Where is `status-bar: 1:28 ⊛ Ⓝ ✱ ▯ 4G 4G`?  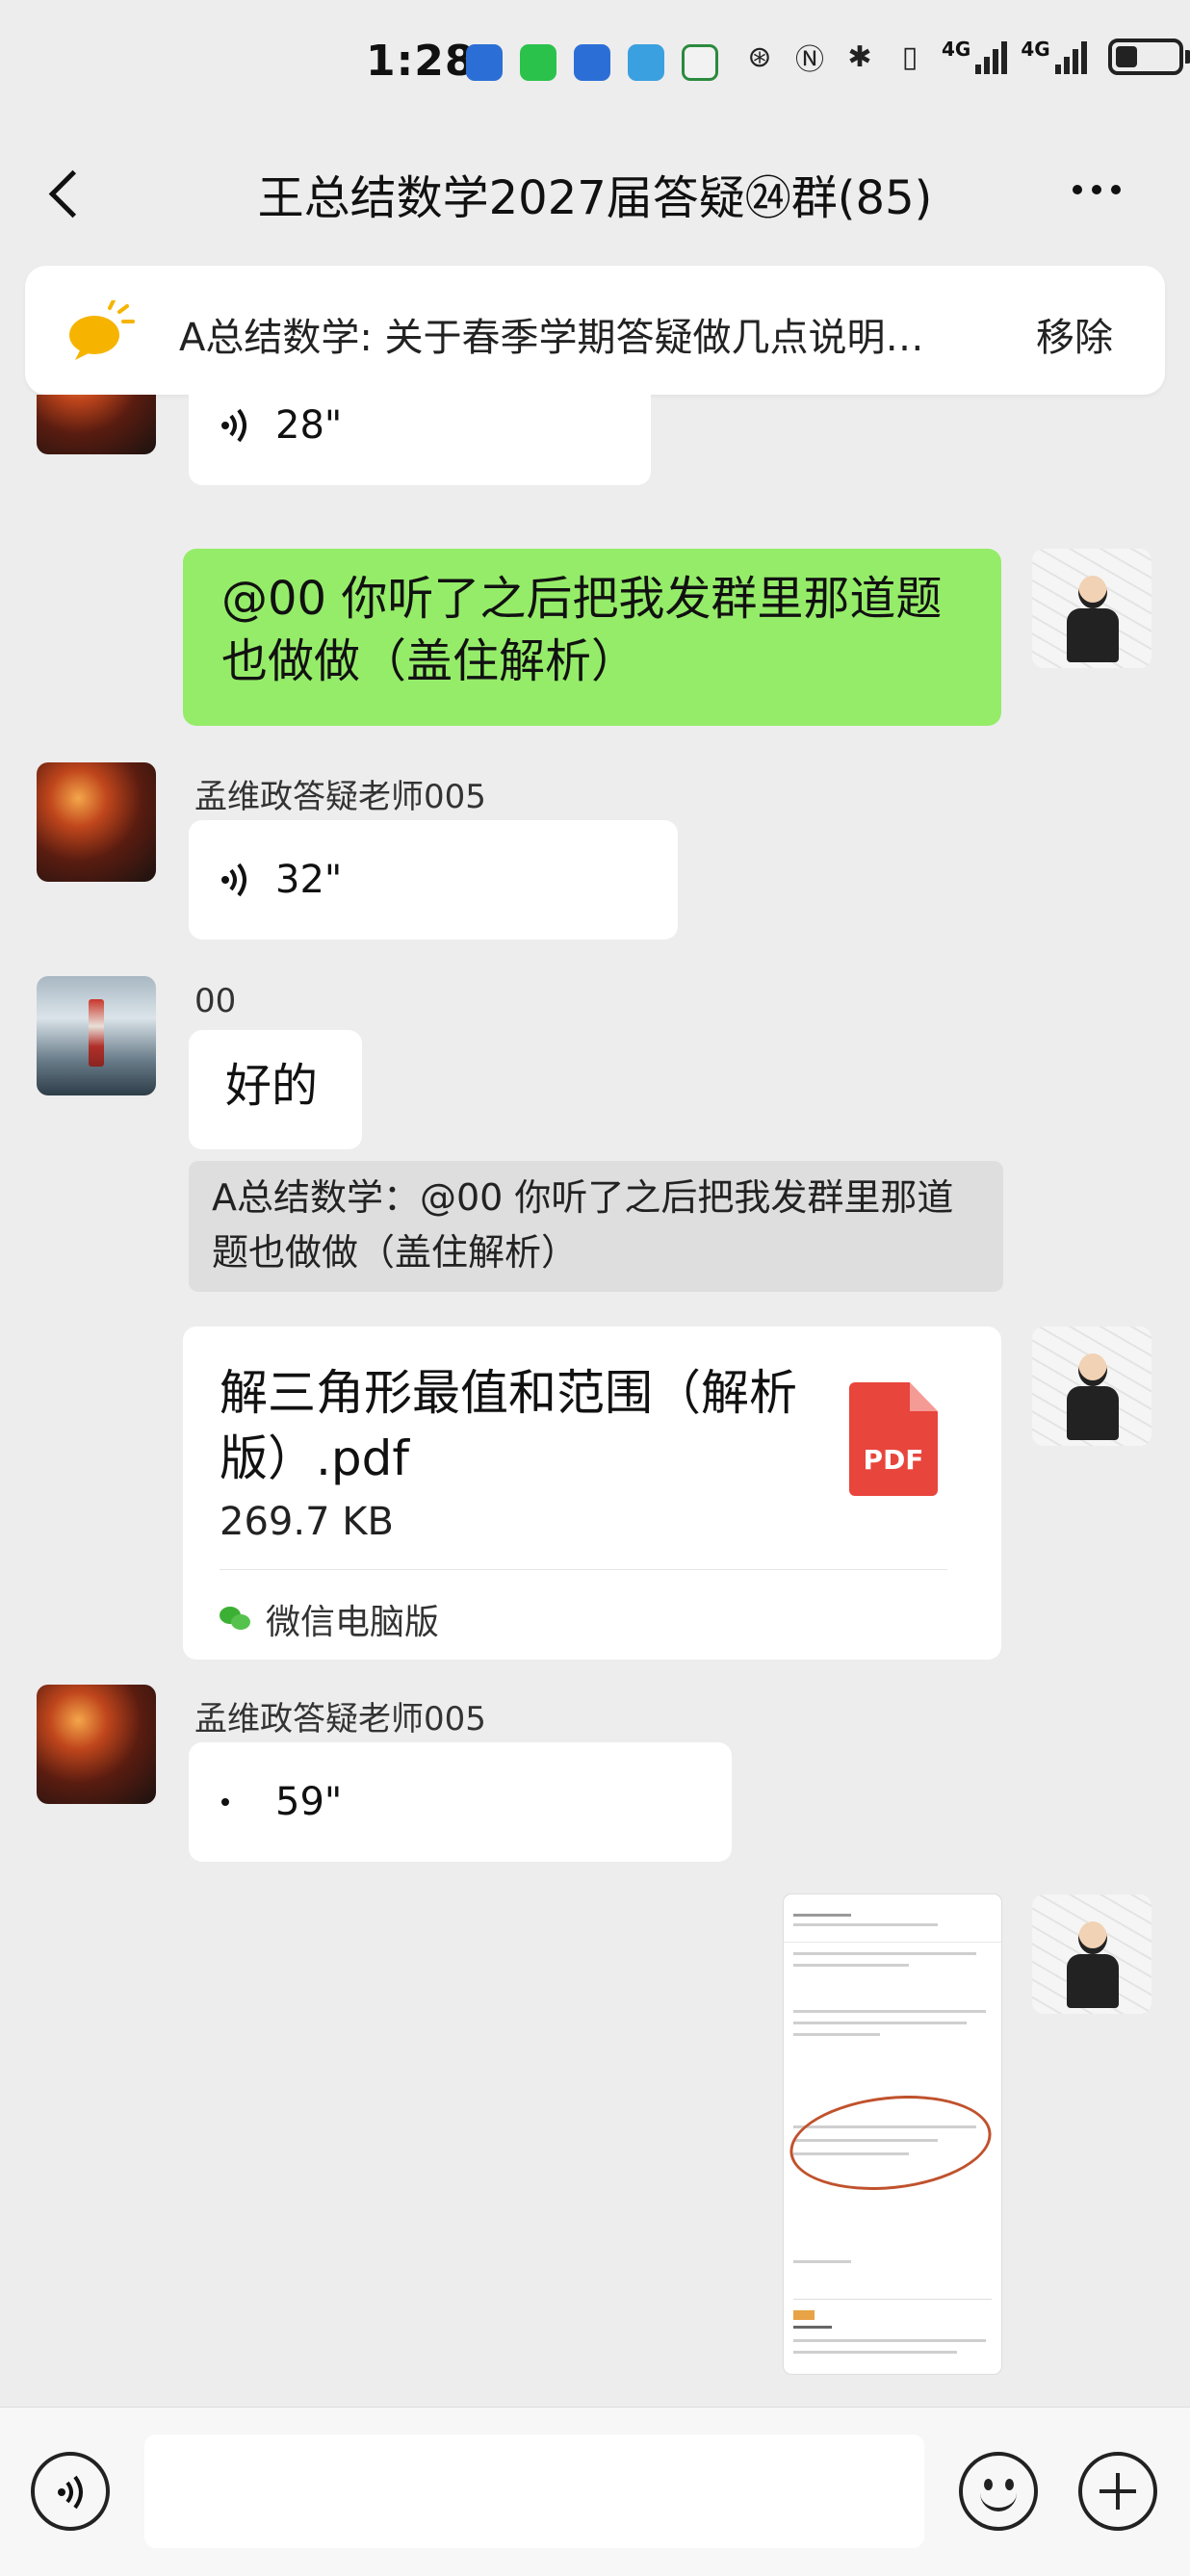
status-bar: 1:28 ⊛ Ⓝ ✱ ▯ 4G 4G is located at coordinates (595, 67).